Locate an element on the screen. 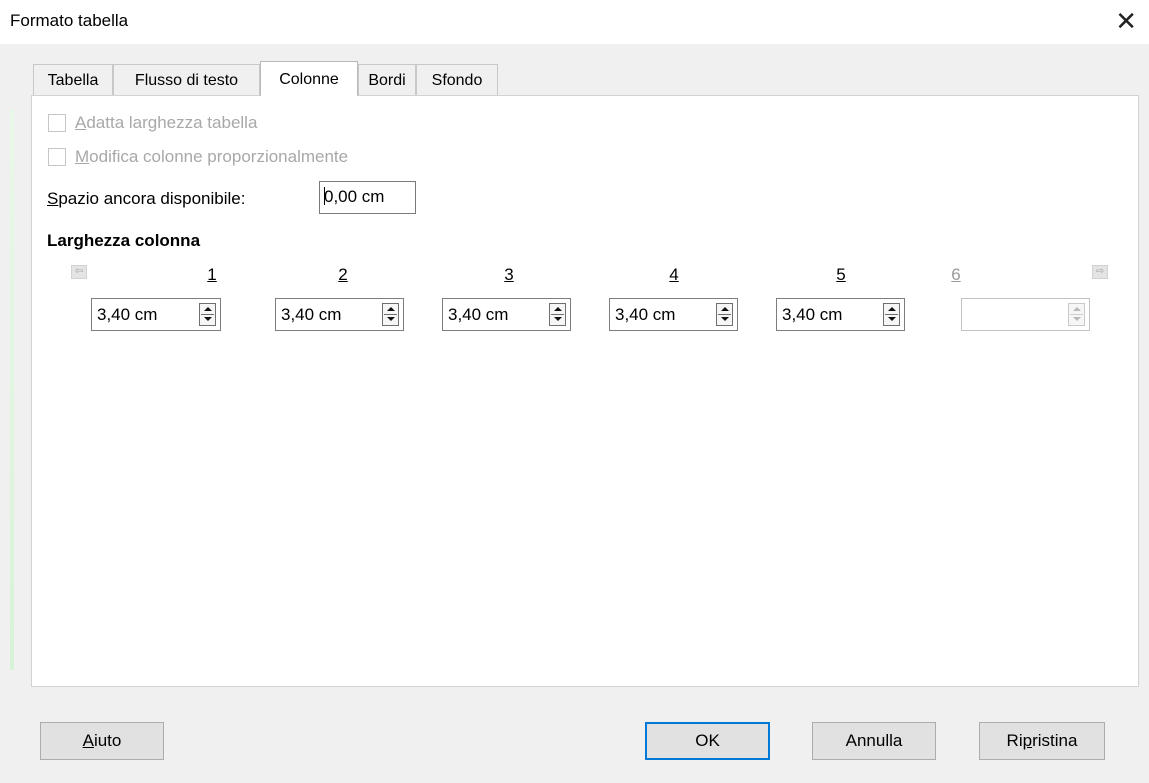 The width and height of the screenshot is (1149, 783). proportional-label: Modifica colonne proporzionalmente is located at coordinates (212, 156).